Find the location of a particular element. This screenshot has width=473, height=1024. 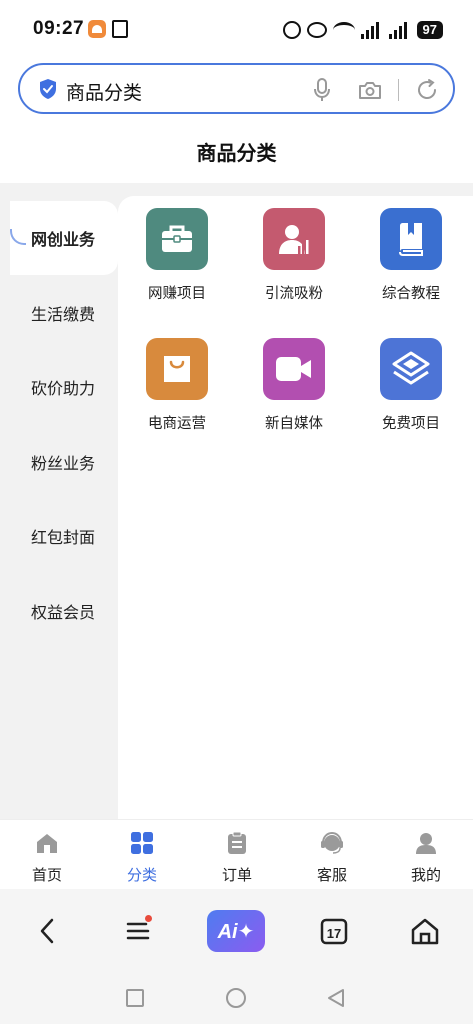

status-indicators: 97 is located at coordinates (362, 30).